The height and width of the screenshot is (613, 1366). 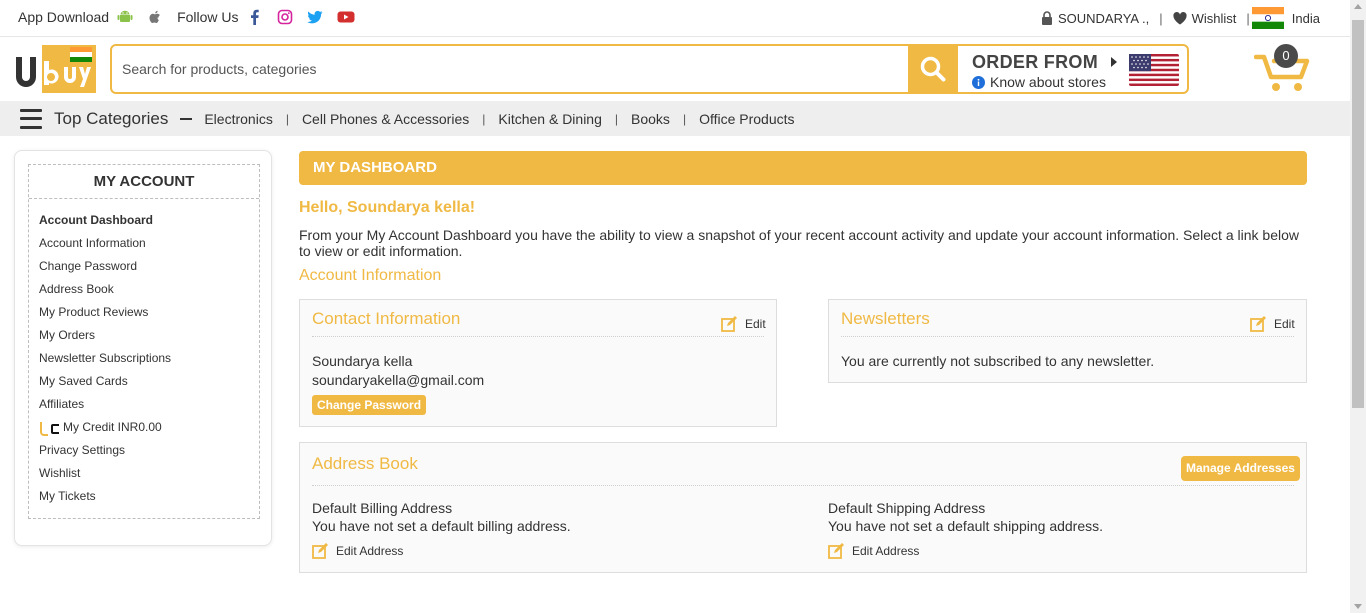 What do you see at coordinates (149, 358) in the screenshot?
I see `sidebar-item-newsletter-subscriptions: Newsletter Subscriptions` at bounding box center [149, 358].